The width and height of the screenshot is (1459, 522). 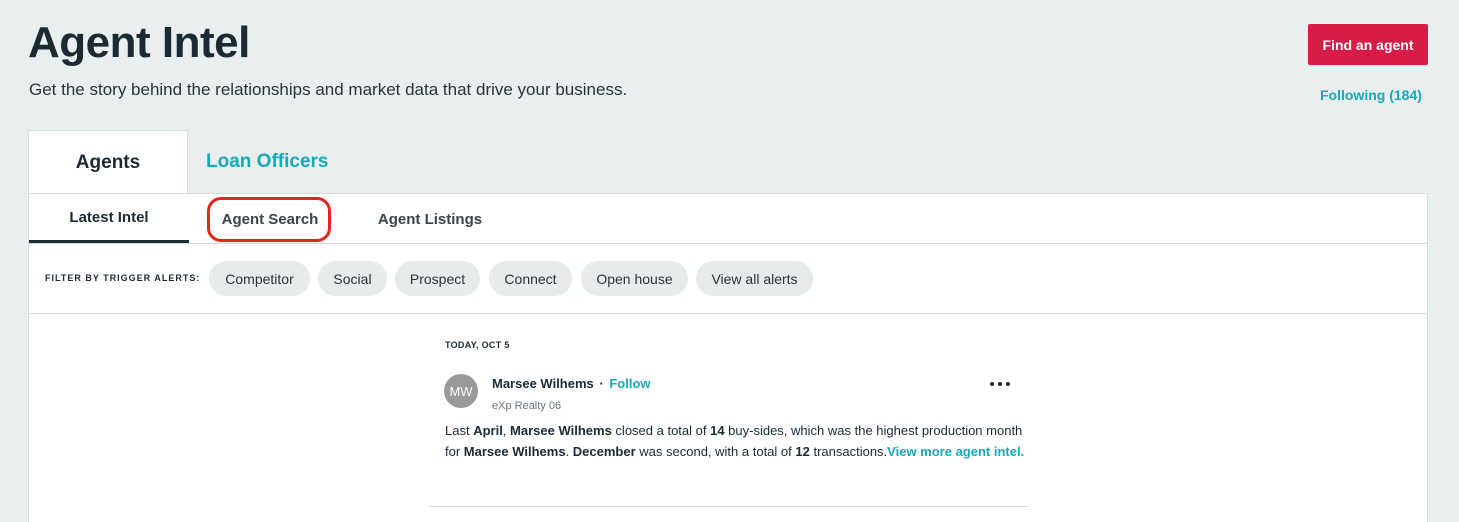 What do you see at coordinates (530, 278) in the screenshot?
I see `filter-chip-connect: Connect` at bounding box center [530, 278].